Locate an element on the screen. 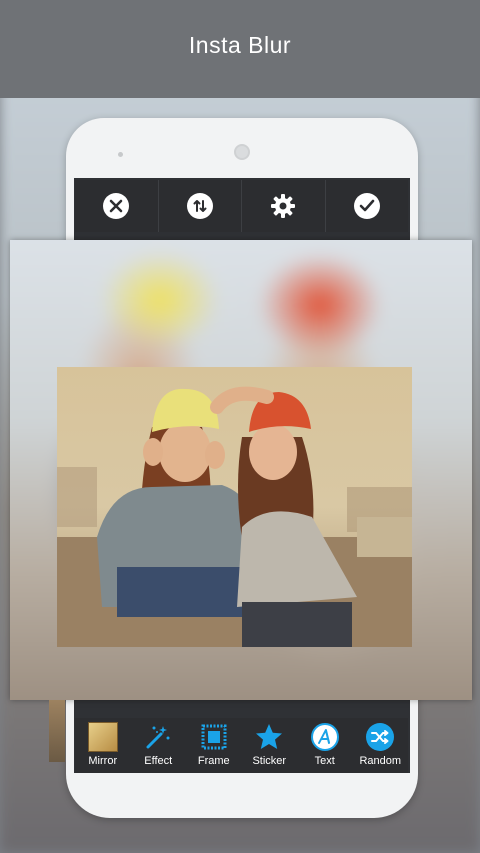 The image size is (480, 853). menu-item-label: Sticker is located at coordinates (269, 761).